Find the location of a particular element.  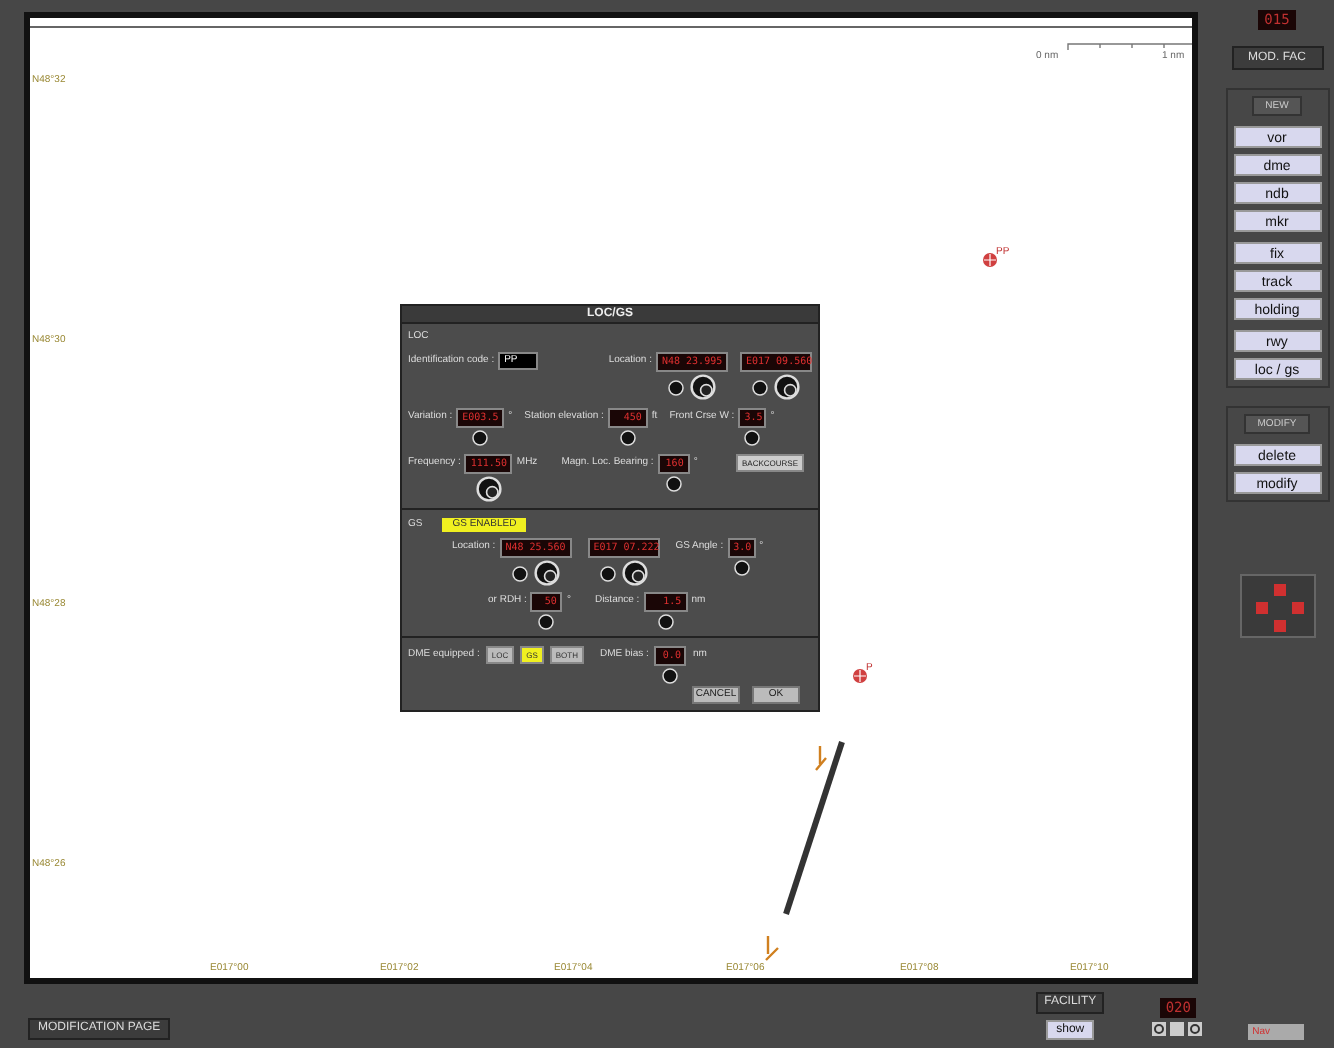

zoom-controls-icon is located at coordinates (1178, 1028).